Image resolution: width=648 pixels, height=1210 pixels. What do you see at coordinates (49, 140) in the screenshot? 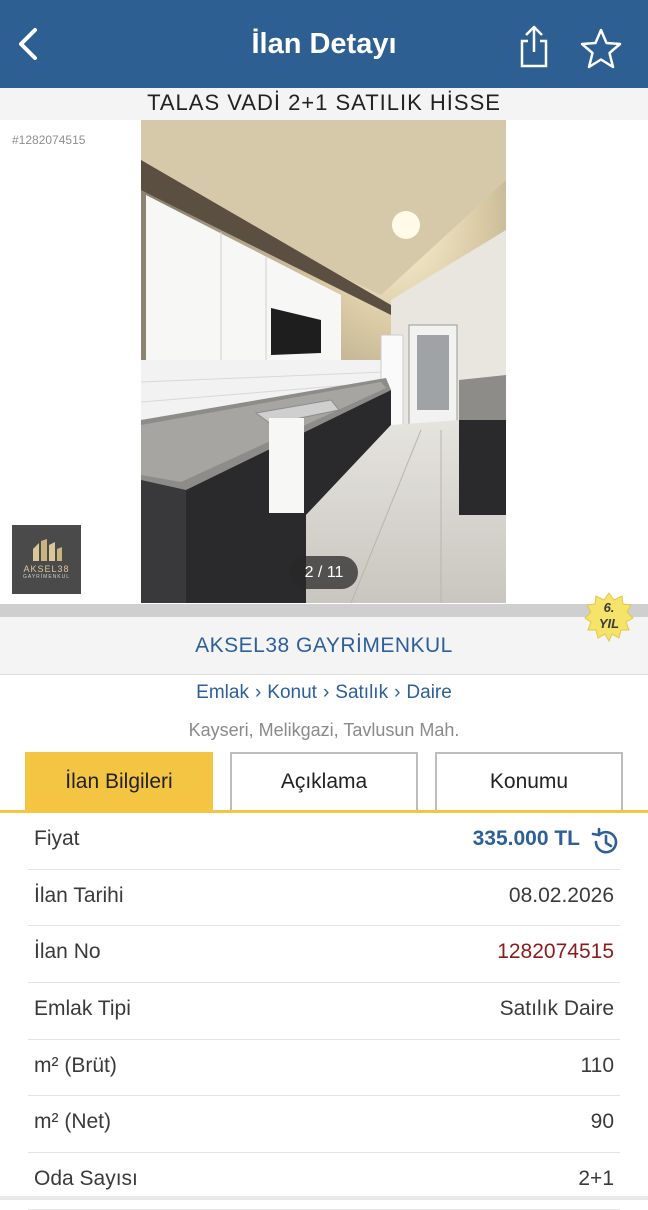
I see `listing-id-label: #1282074515` at bounding box center [49, 140].